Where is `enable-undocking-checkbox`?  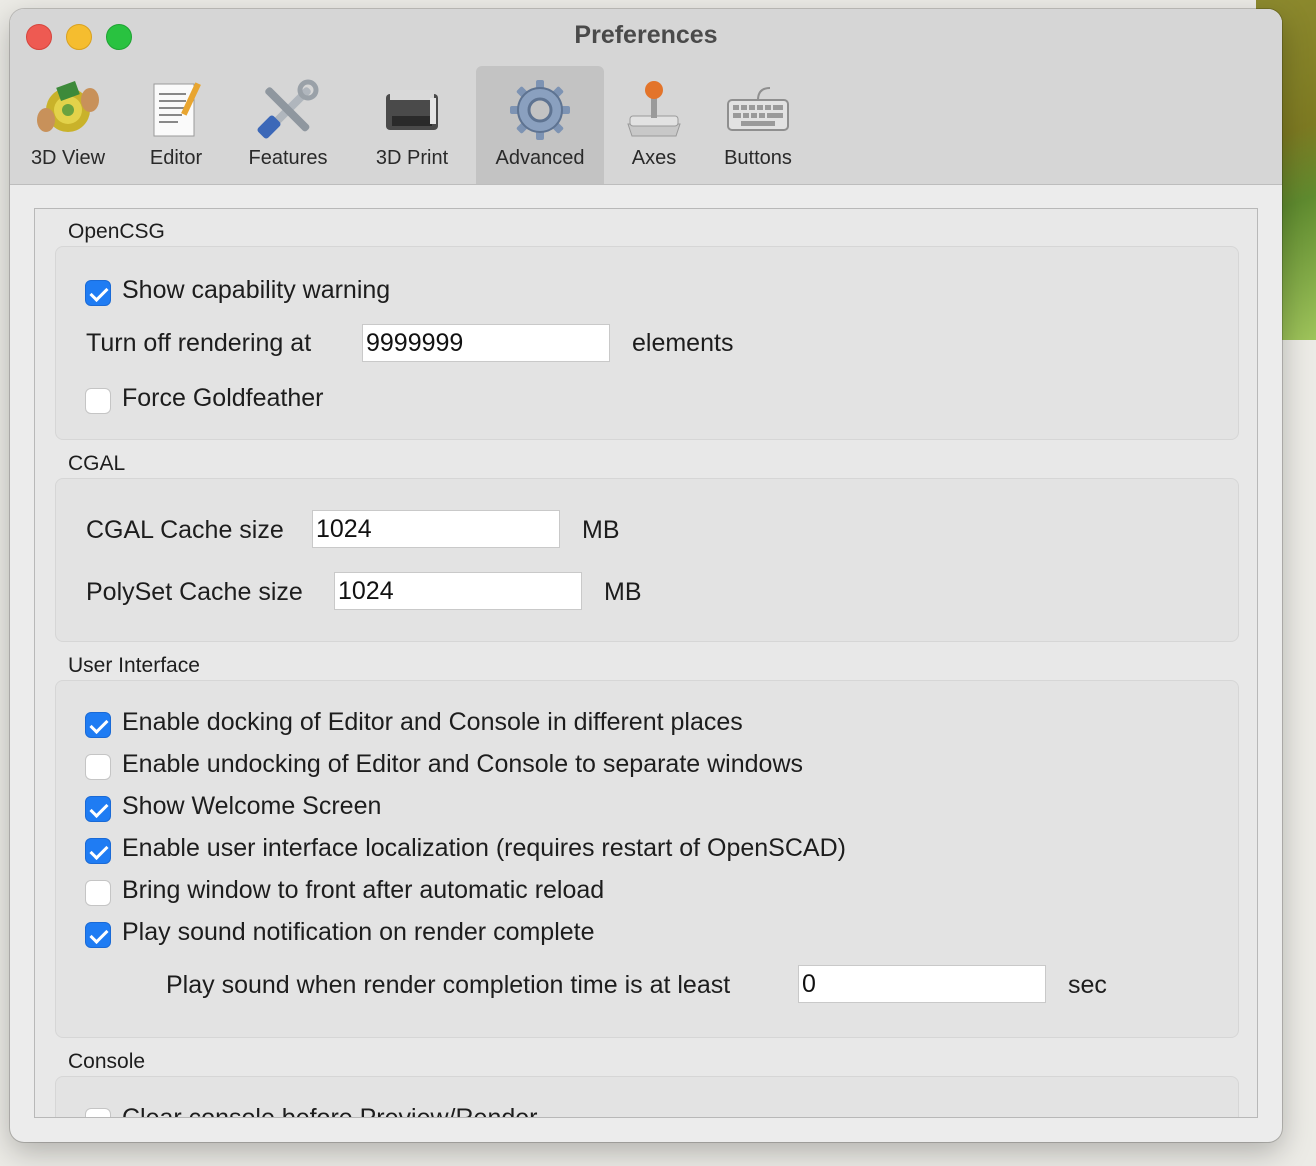
enable-undocking-checkbox is located at coordinates (98, 767).